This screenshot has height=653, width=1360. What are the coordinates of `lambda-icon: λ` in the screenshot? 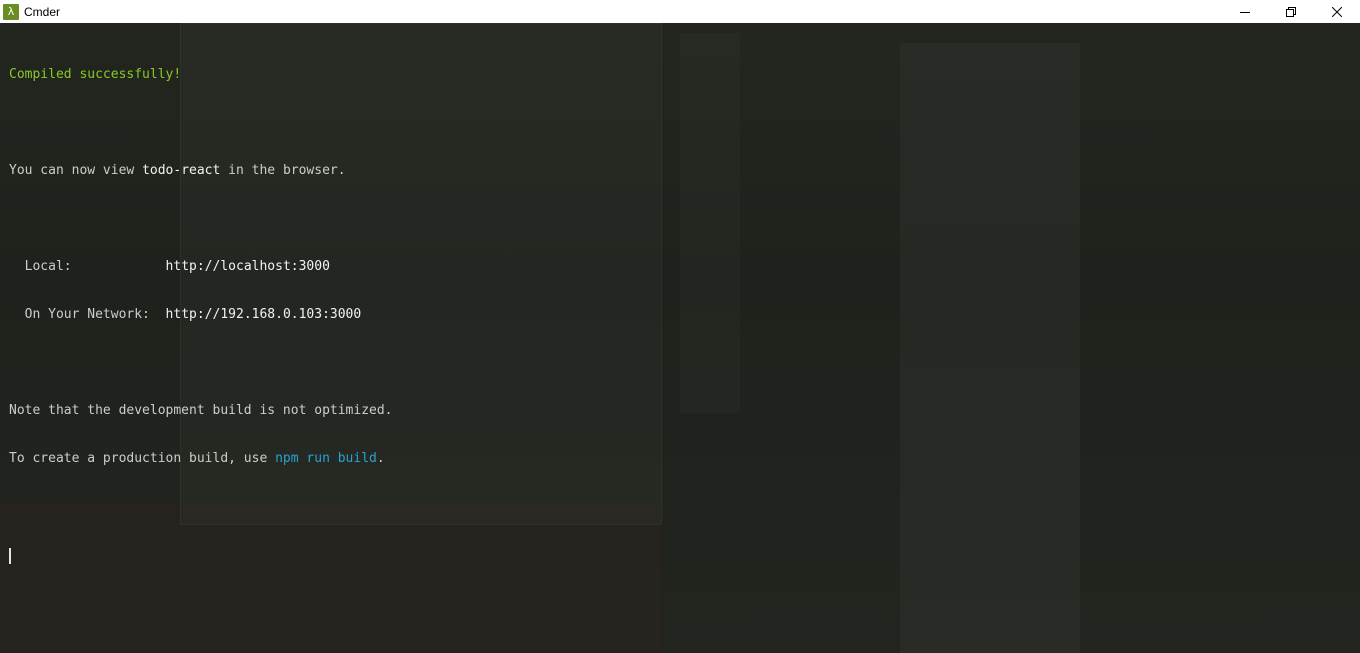 It's located at (11, 11).